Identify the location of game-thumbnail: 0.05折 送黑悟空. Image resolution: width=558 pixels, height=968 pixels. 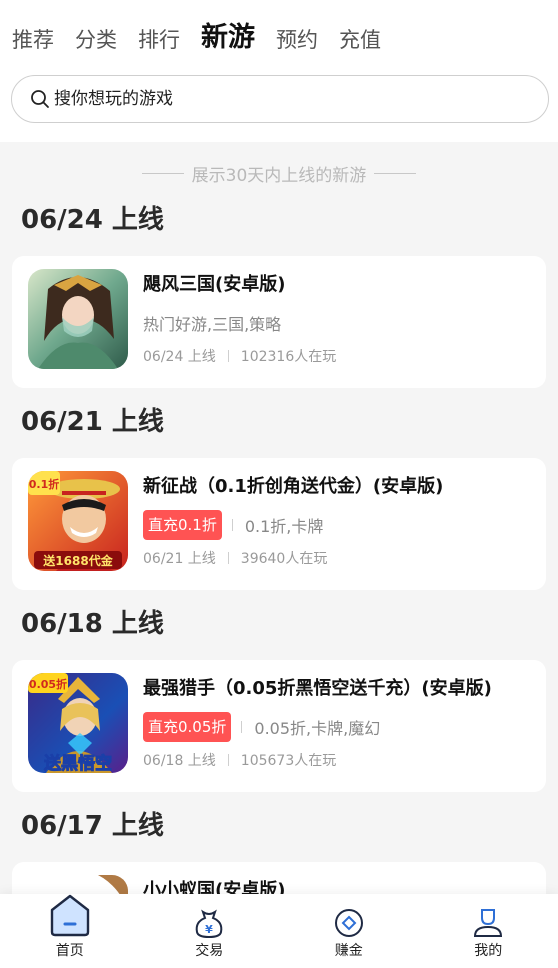
(78, 723).